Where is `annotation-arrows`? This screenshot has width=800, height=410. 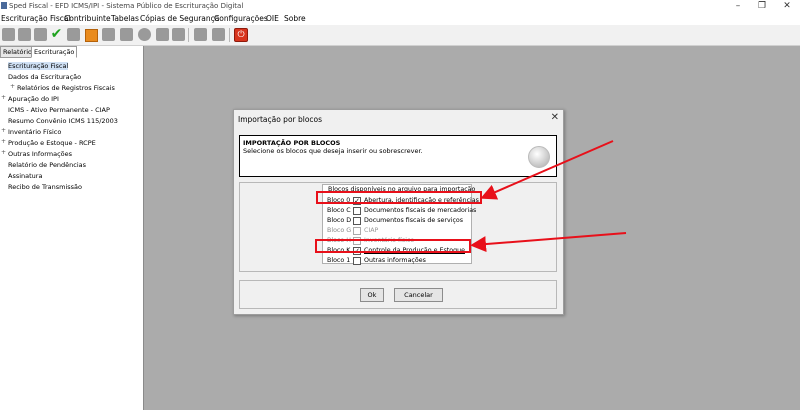 annotation-arrows is located at coordinates (548, 196).